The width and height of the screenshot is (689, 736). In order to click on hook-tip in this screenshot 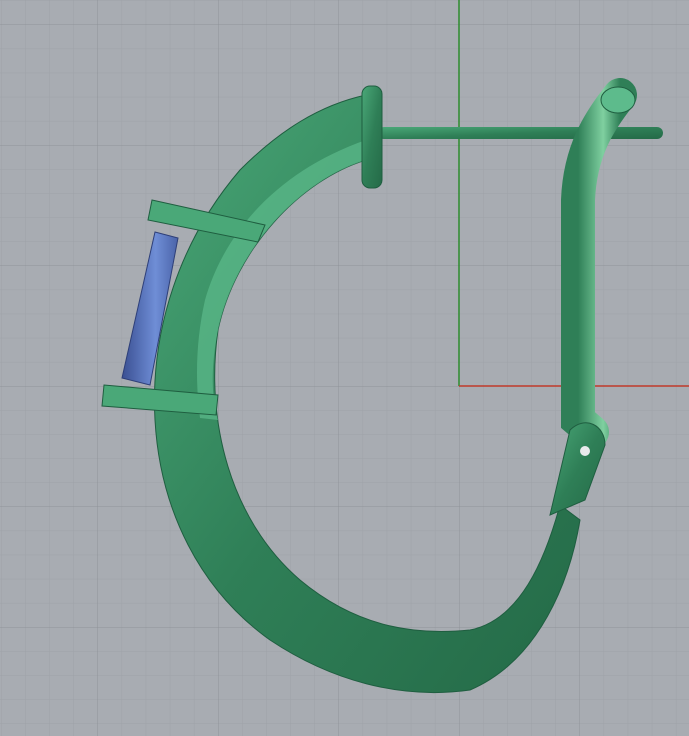, I will do `click(618, 100)`.